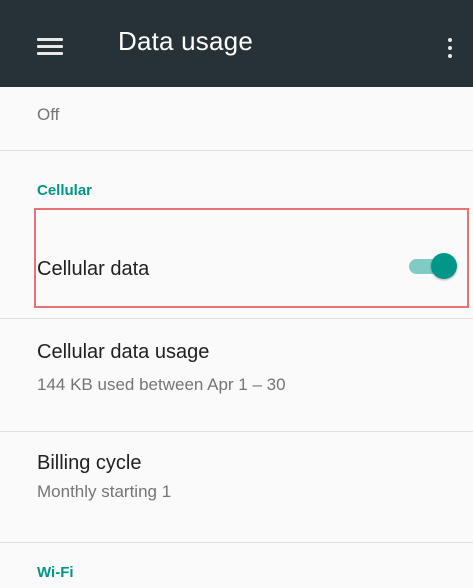 The width and height of the screenshot is (473, 588). Describe the element at coordinates (236, 118) in the screenshot. I see `previous-setting-row: Off` at that location.